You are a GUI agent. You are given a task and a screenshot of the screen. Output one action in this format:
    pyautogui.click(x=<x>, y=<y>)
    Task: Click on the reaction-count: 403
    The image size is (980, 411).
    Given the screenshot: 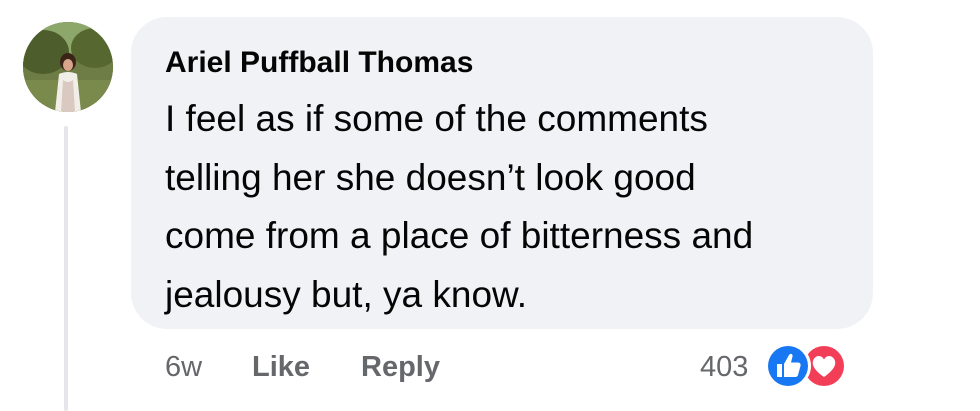 What is the action you would take?
    pyautogui.click(x=724, y=367)
    